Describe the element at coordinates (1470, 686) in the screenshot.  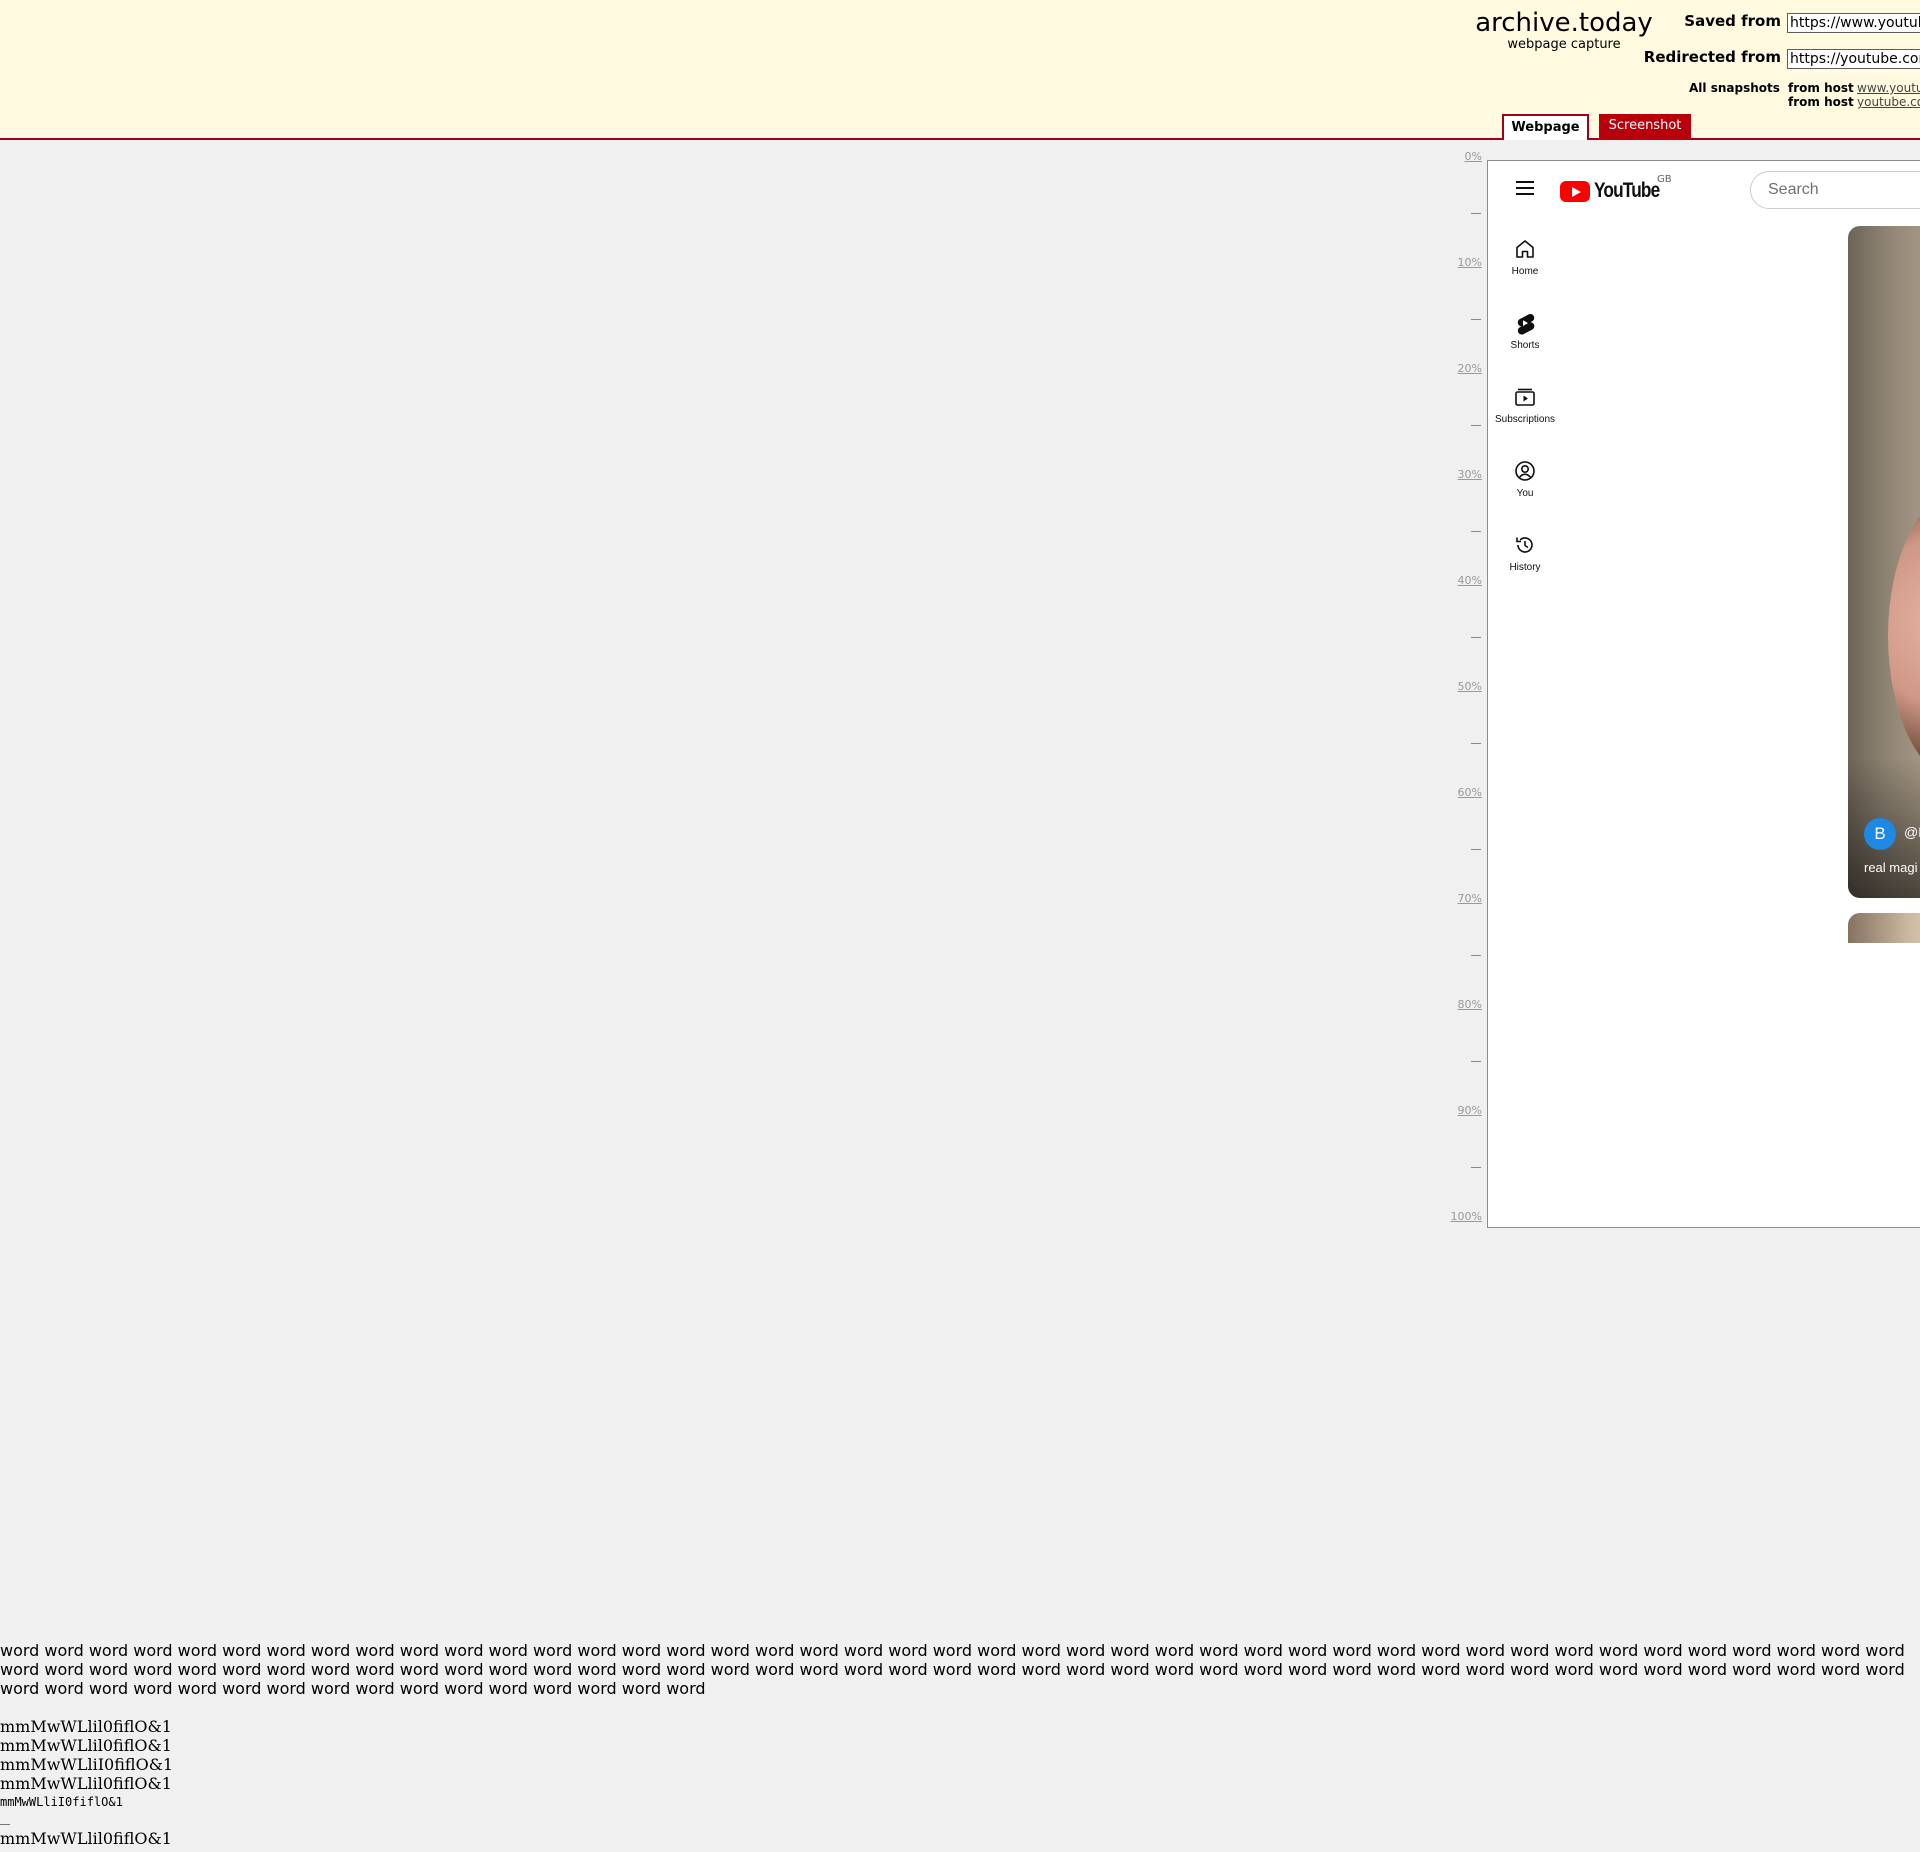
I see `ruler-label: 50%` at that location.